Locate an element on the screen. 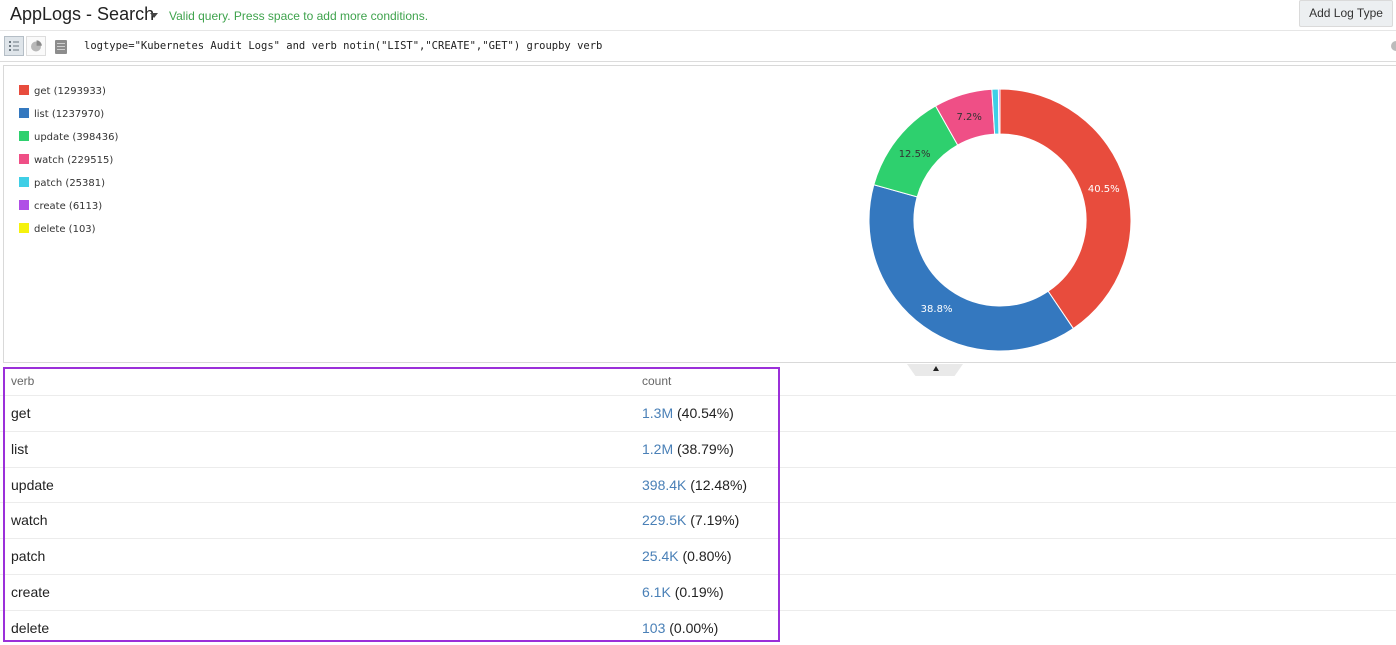 This screenshot has height=645, width=1396. count-cell: 6.1K (0.19%) is located at coordinates (683, 592).